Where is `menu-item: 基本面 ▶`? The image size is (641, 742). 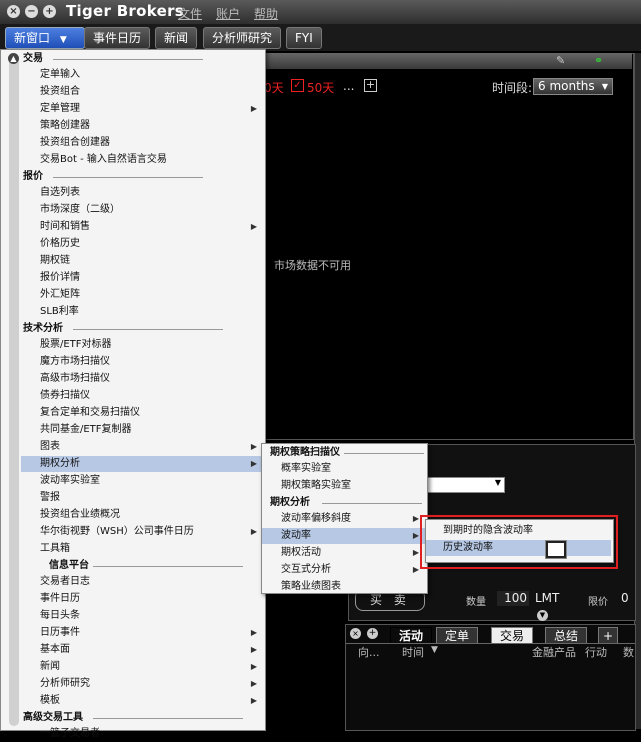
menu-item: 基本面 ▶ is located at coordinates (142, 650).